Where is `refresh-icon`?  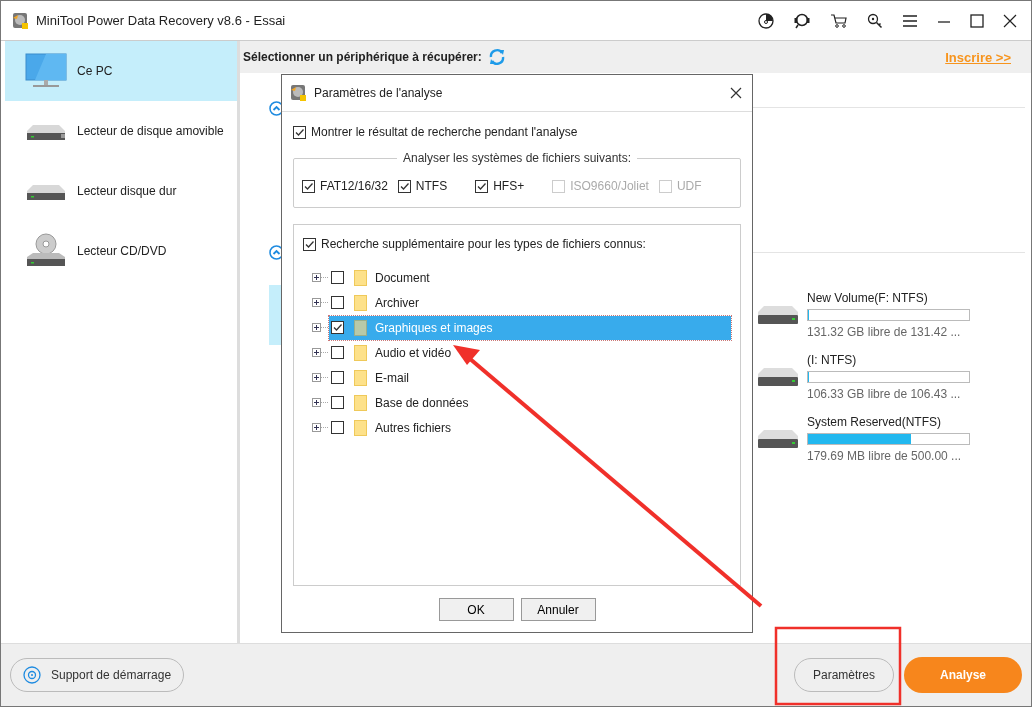
refresh-icon is located at coordinates (496, 57).